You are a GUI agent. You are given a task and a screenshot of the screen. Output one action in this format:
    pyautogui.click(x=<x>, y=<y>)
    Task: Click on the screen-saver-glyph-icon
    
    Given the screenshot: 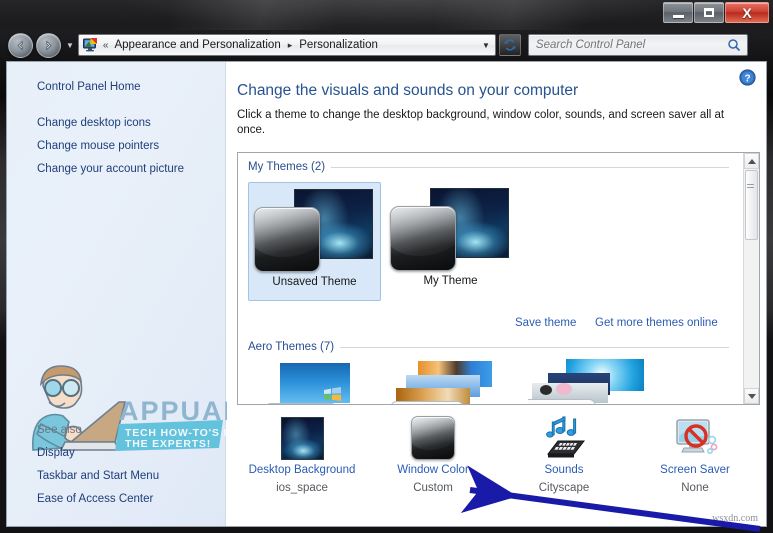 What is the action you would take?
    pyautogui.click(x=697, y=436)
    